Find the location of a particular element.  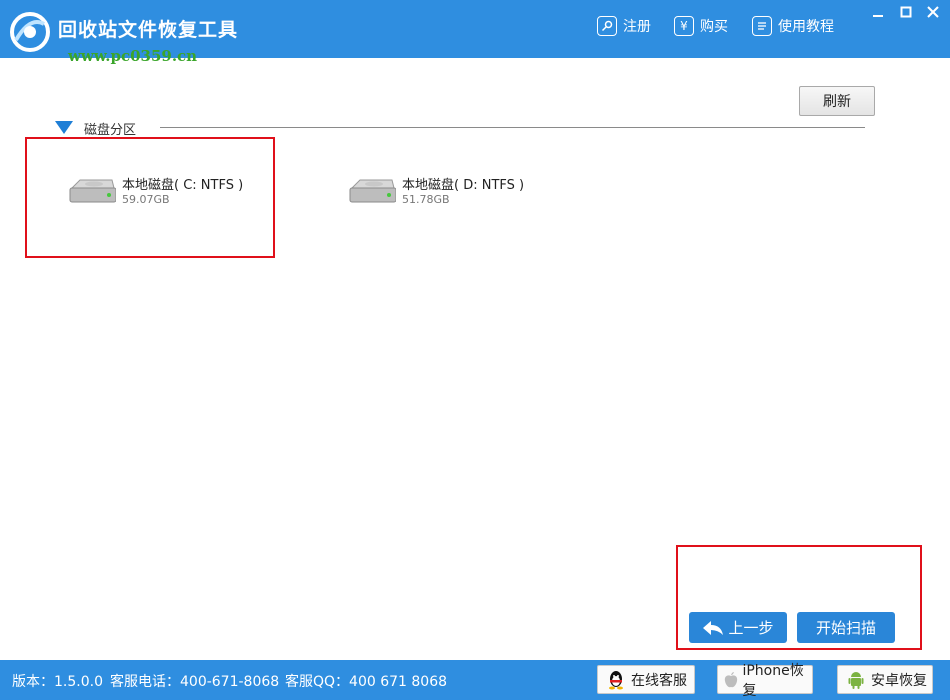

app-logo-icon is located at coordinates (30, 32).